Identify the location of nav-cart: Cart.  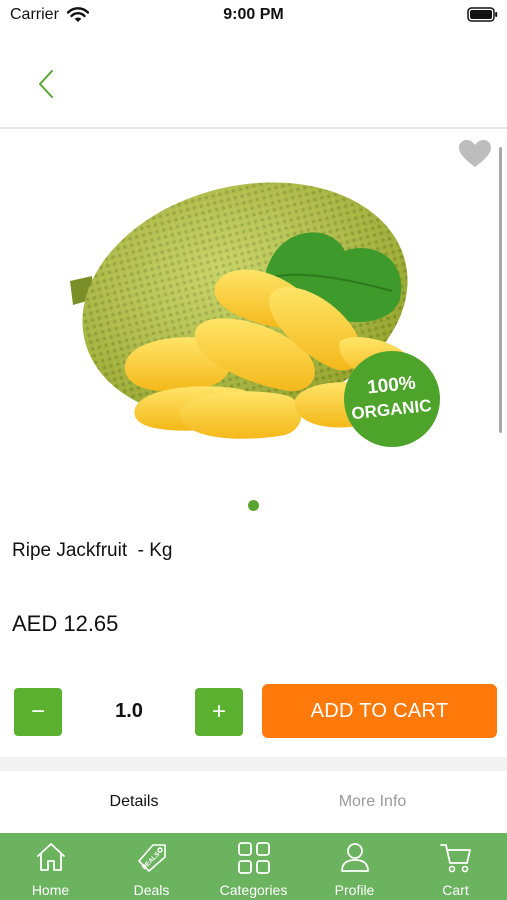
(455, 866).